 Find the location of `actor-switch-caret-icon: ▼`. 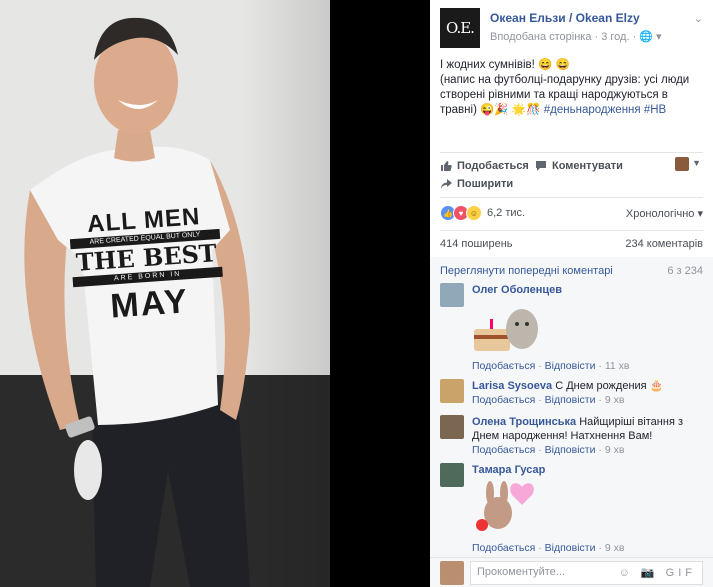

actor-switch-caret-icon: ▼ is located at coordinates (696, 163).